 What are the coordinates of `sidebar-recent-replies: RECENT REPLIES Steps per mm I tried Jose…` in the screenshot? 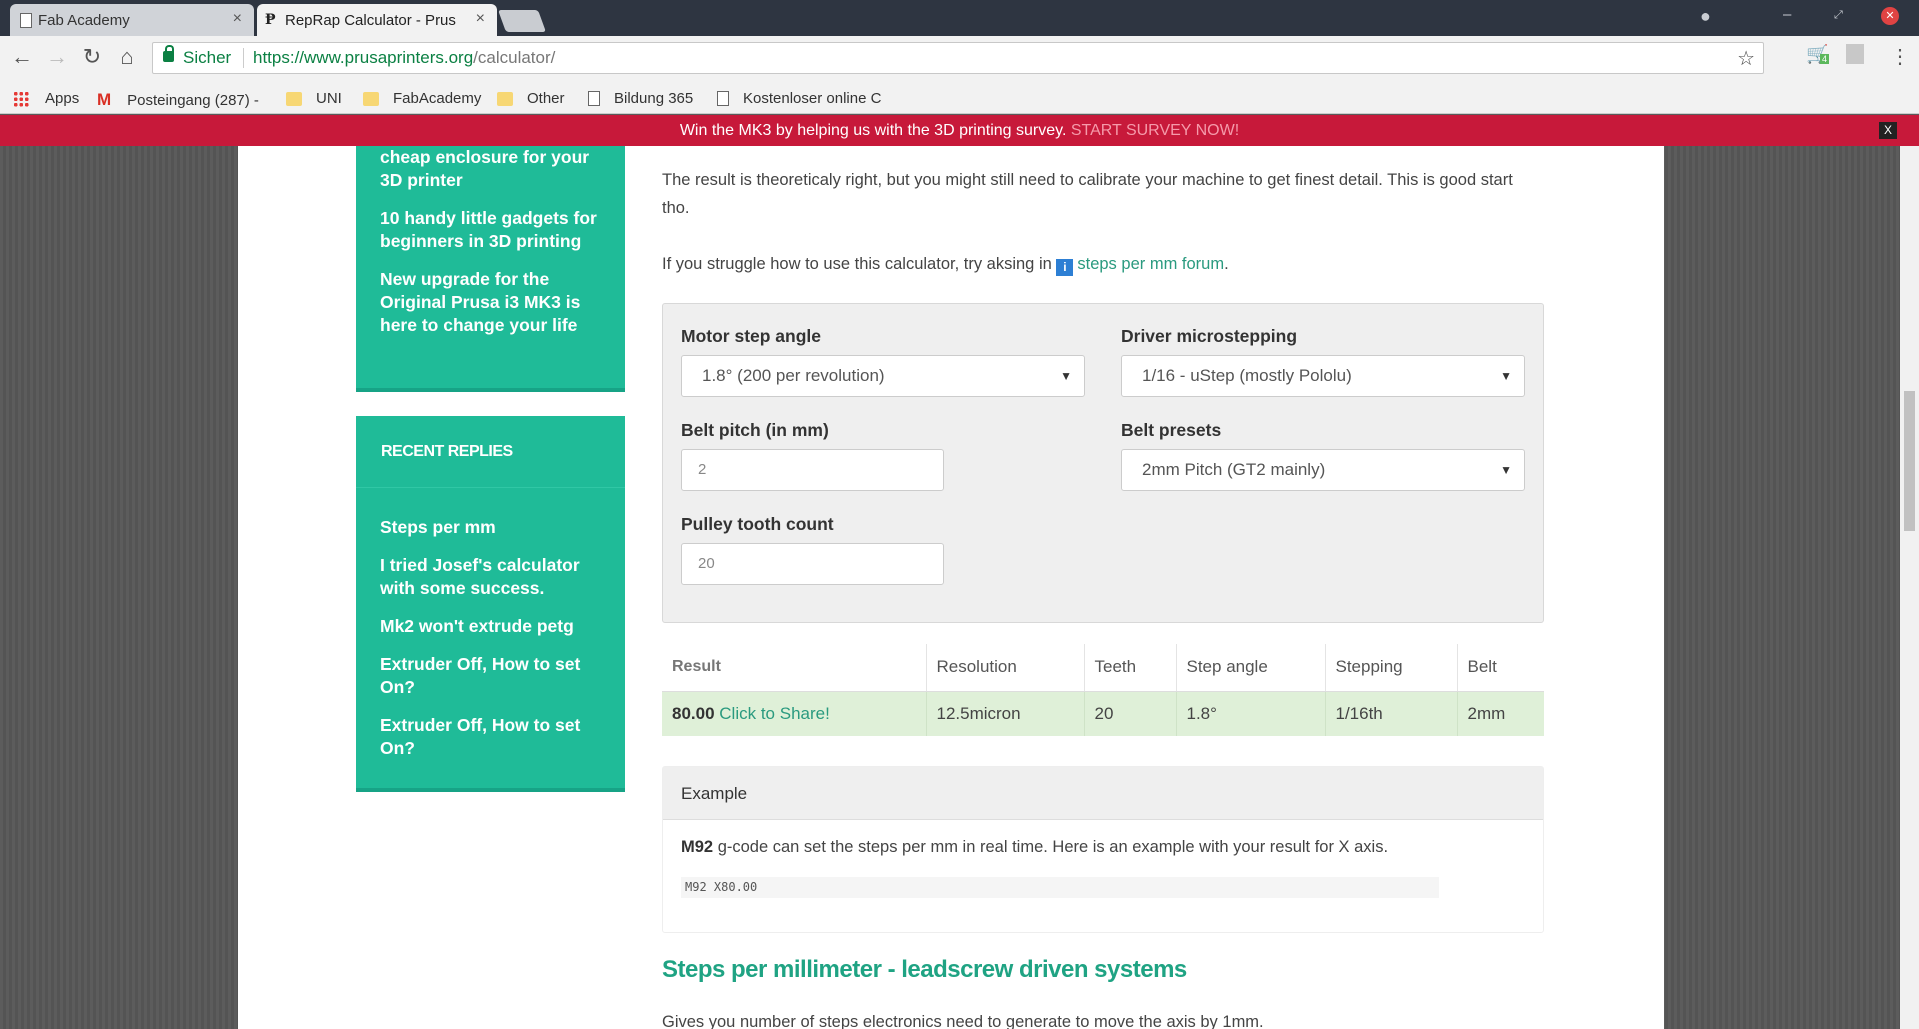 It's located at (490, 604).